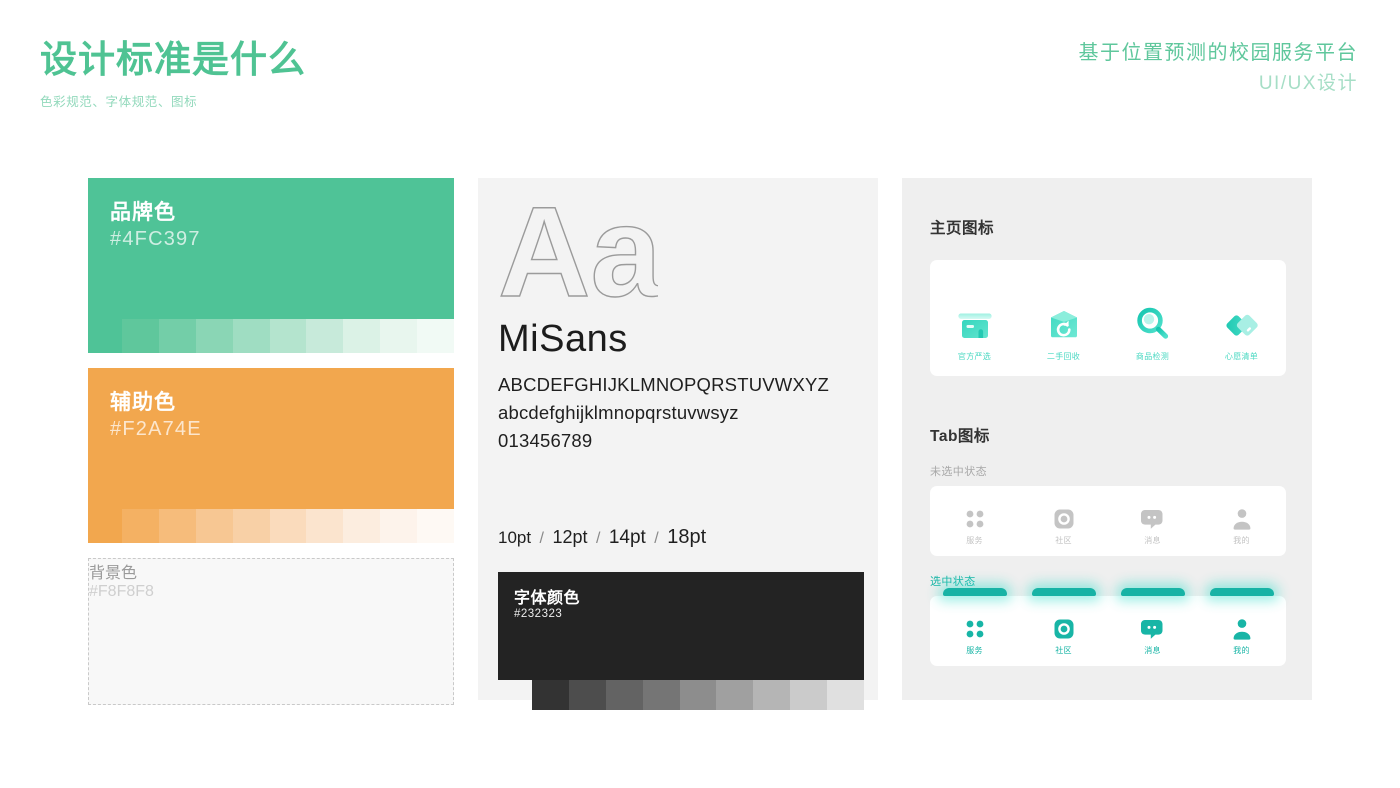  Describe the element at coordinates (687, 537) in the screenshot. I see `font-size-18pt: 18pt` at that location.